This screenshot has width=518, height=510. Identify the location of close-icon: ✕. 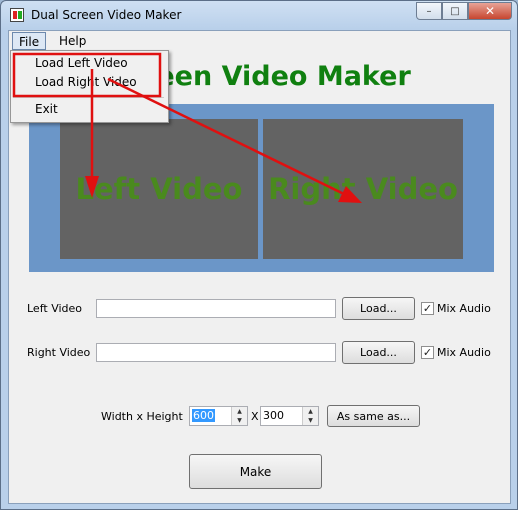
(490, 11).